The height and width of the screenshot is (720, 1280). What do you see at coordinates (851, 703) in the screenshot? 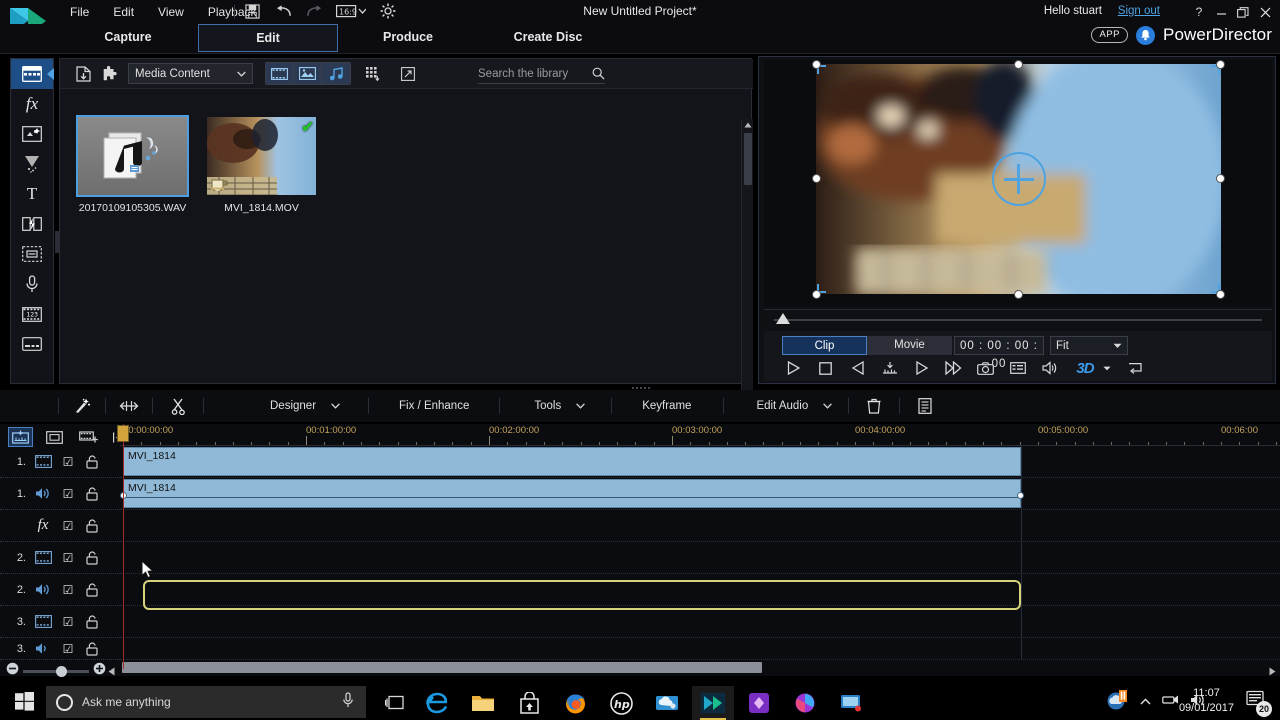
I see `screen-recorder-button` at bounding box center [851, 703].